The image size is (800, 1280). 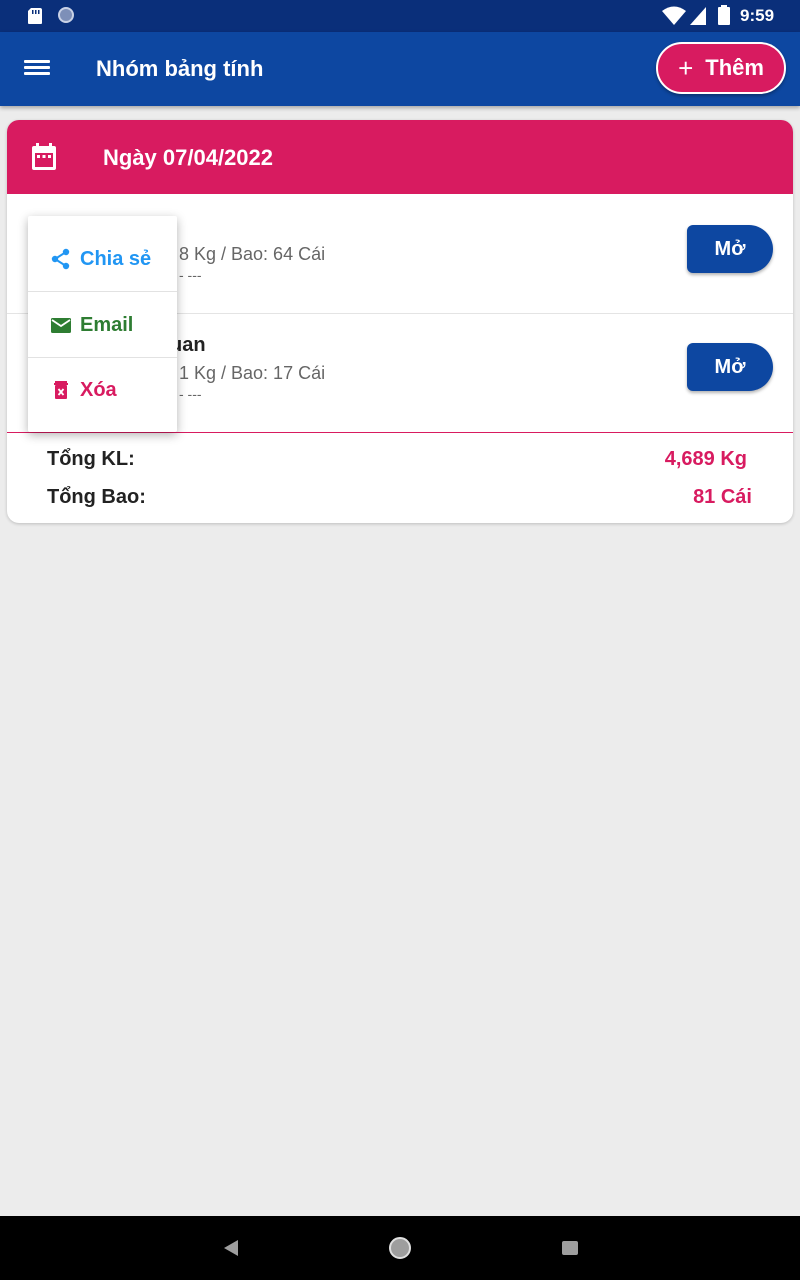 I want to click on sheet-detail: 8 Kg / Bao: 64 Cái, so click(x=252, y=254).